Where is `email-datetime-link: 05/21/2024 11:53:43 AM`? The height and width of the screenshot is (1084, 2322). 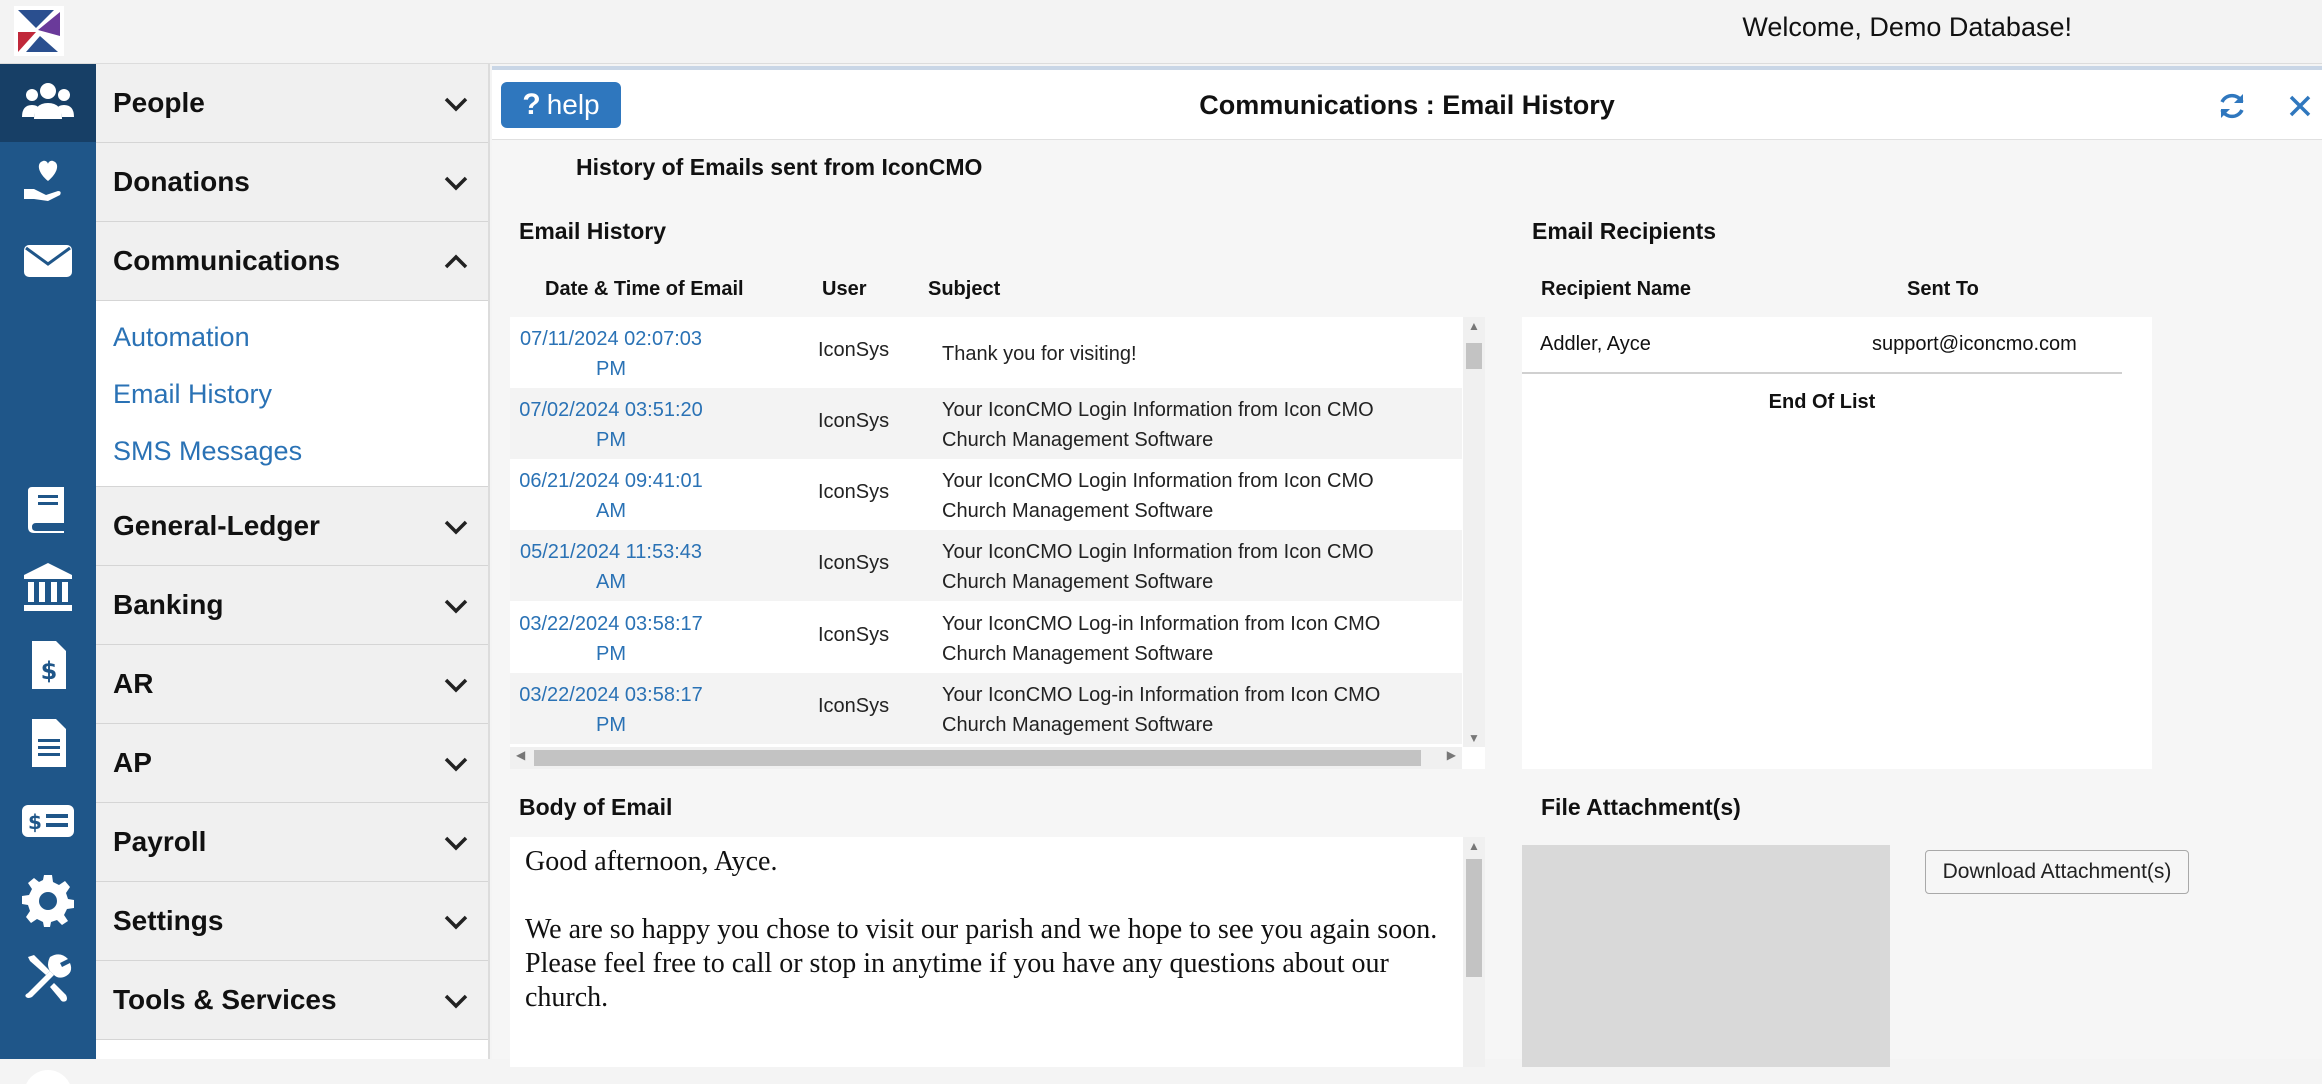 email-datetime-link: 05/21/2024 11:53:43 AM is located at coordinates (611, 567).